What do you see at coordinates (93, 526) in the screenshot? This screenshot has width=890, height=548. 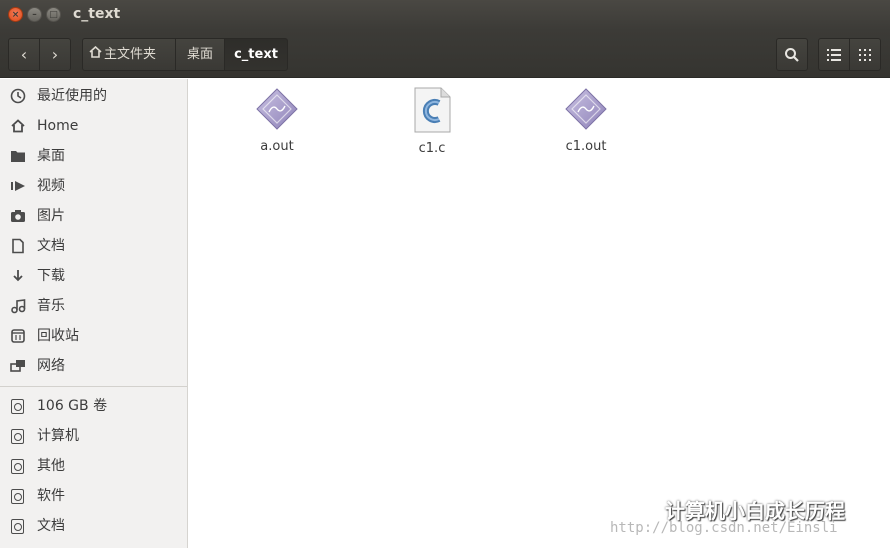 I see `sidebar-item-documents-drive: 文档` at bounding box center [93, 526].